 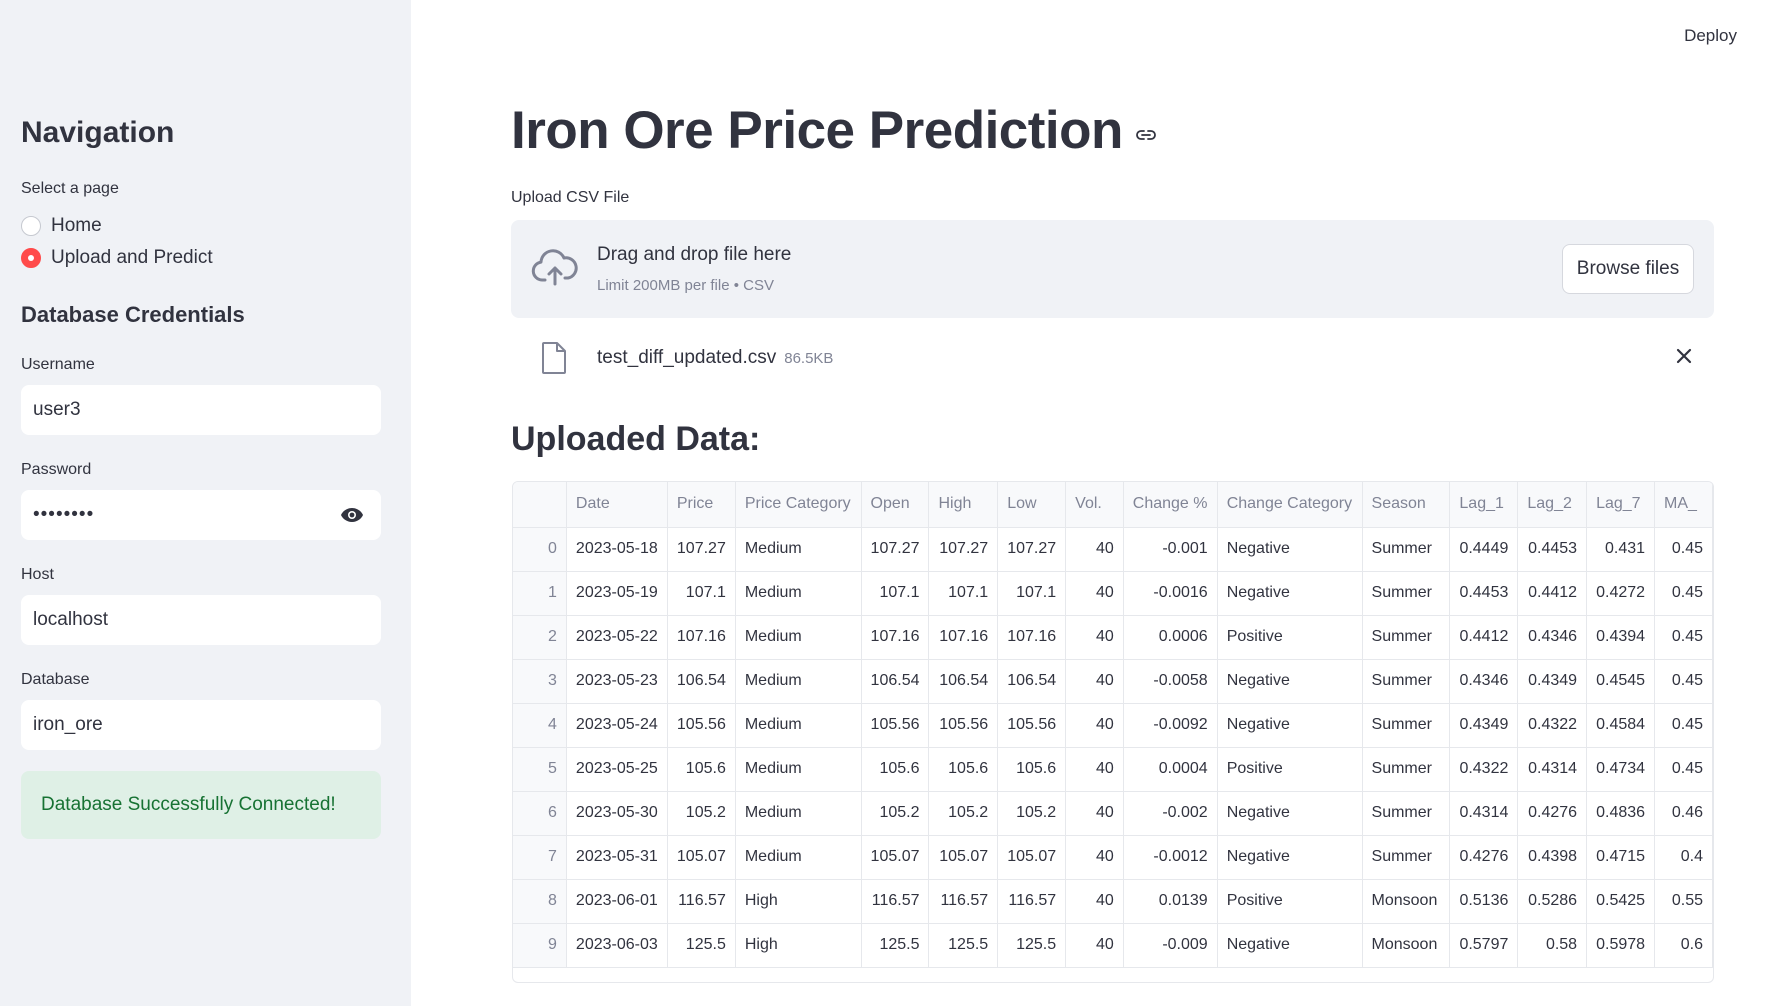 I want to click on column-header: Change %, so click(x=1170, y=505).